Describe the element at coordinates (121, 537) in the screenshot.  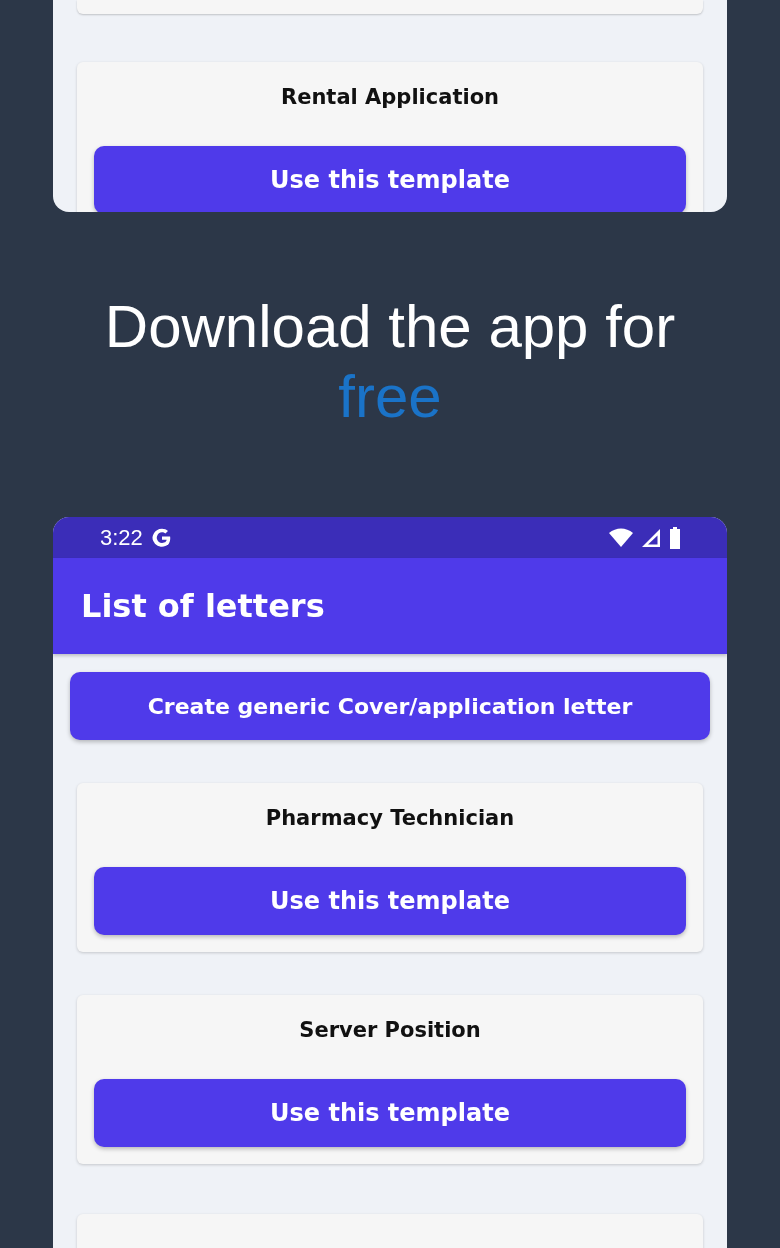
I see `status-time: 3:22` at that location.